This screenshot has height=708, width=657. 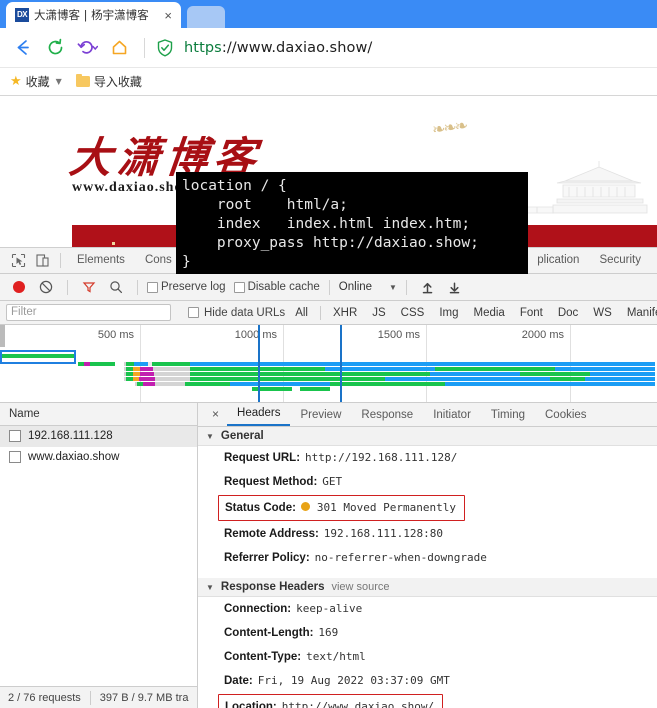 What do you see at coordinates (355, 287) in the screenshot?
I see `throttling-select: Online` at bounding box center [355, 287].